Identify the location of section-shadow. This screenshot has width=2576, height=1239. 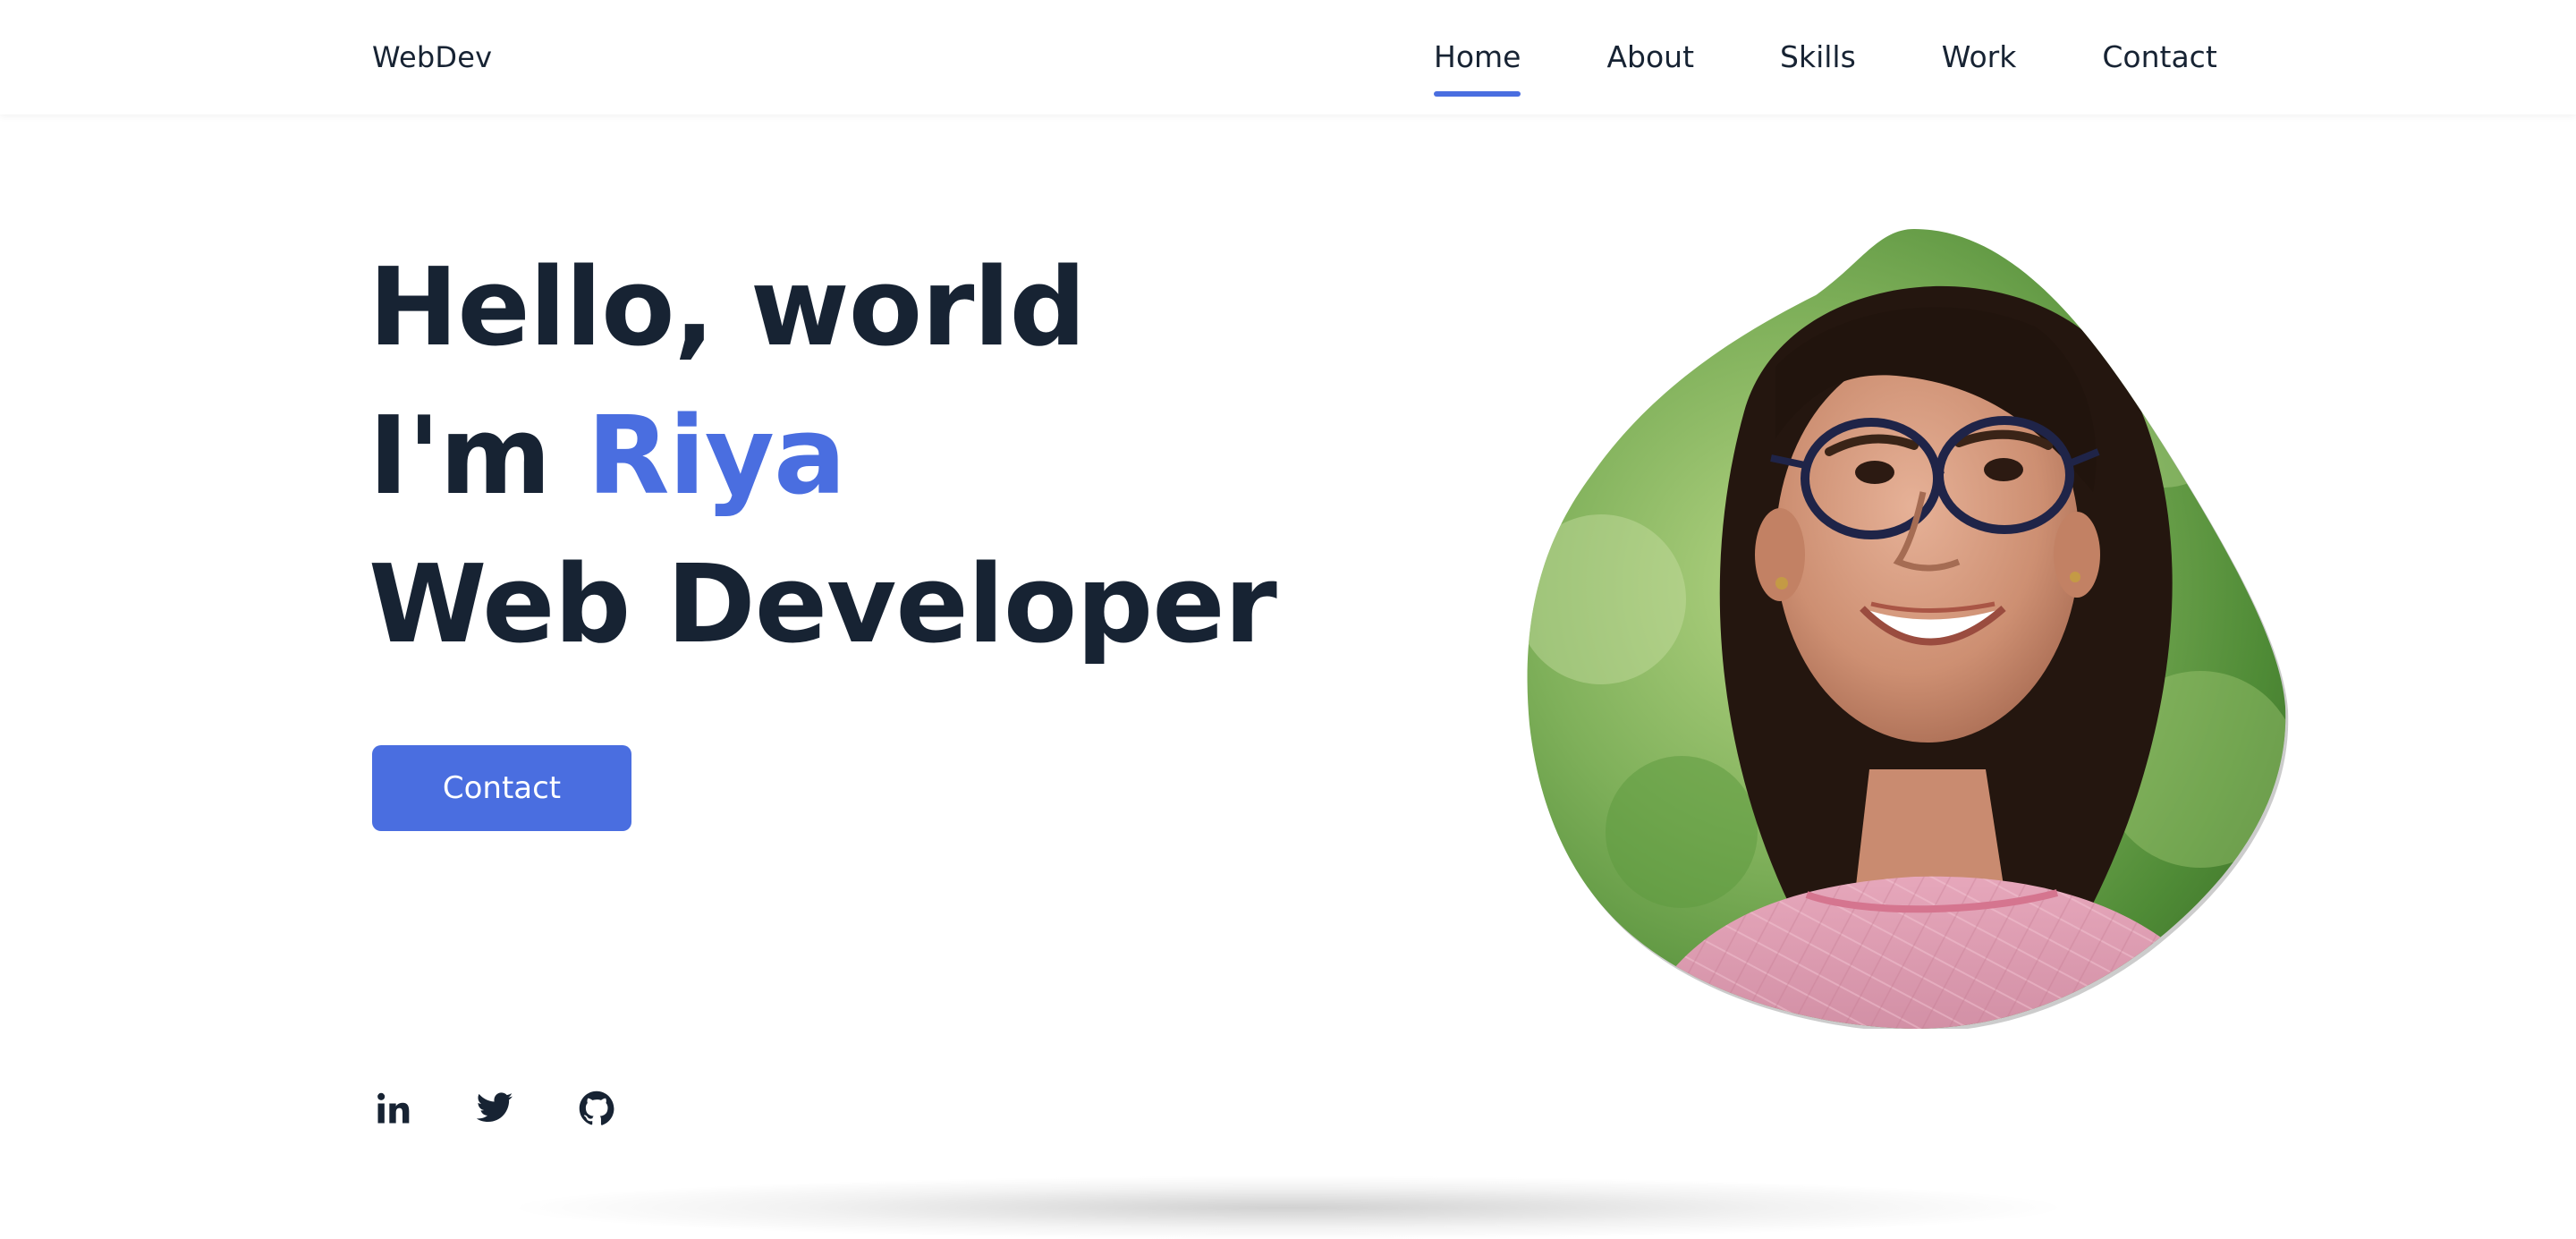
(1288, 1207).